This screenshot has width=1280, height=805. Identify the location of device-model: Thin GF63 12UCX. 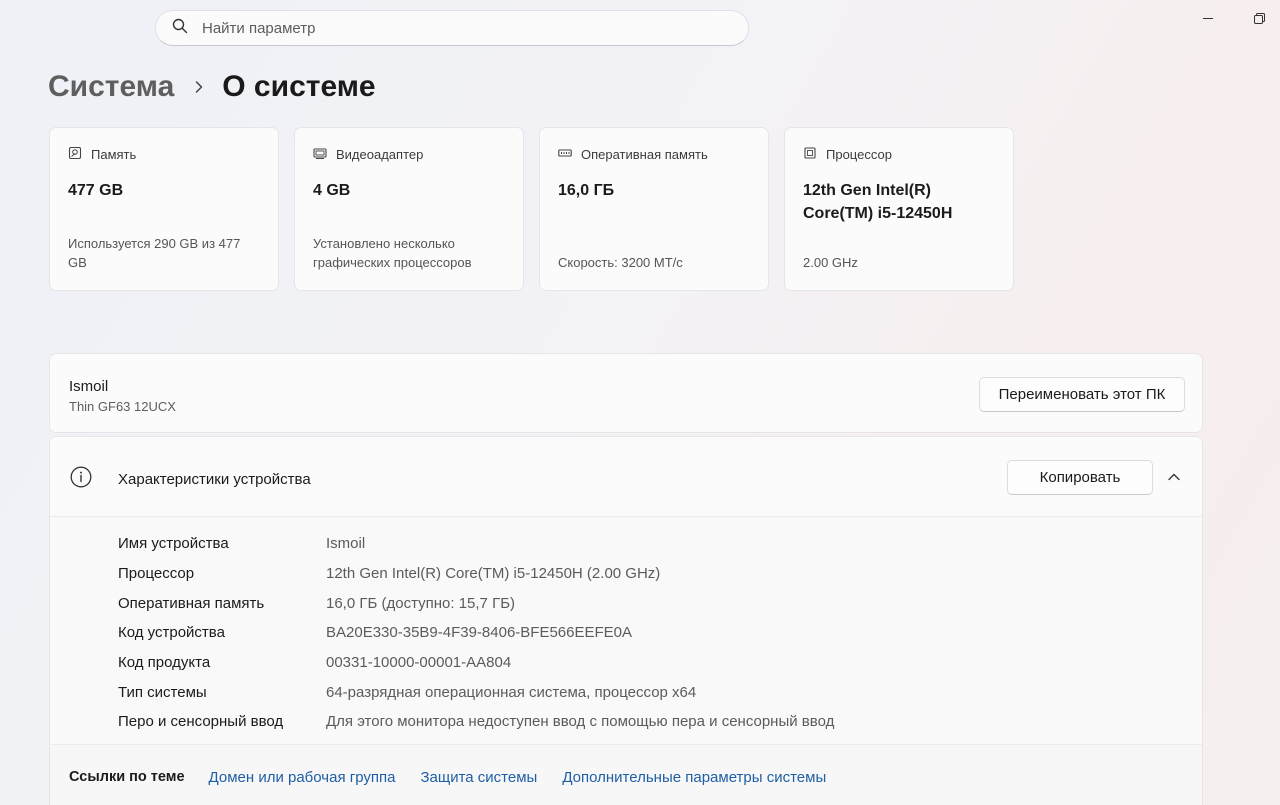
(122, 406).